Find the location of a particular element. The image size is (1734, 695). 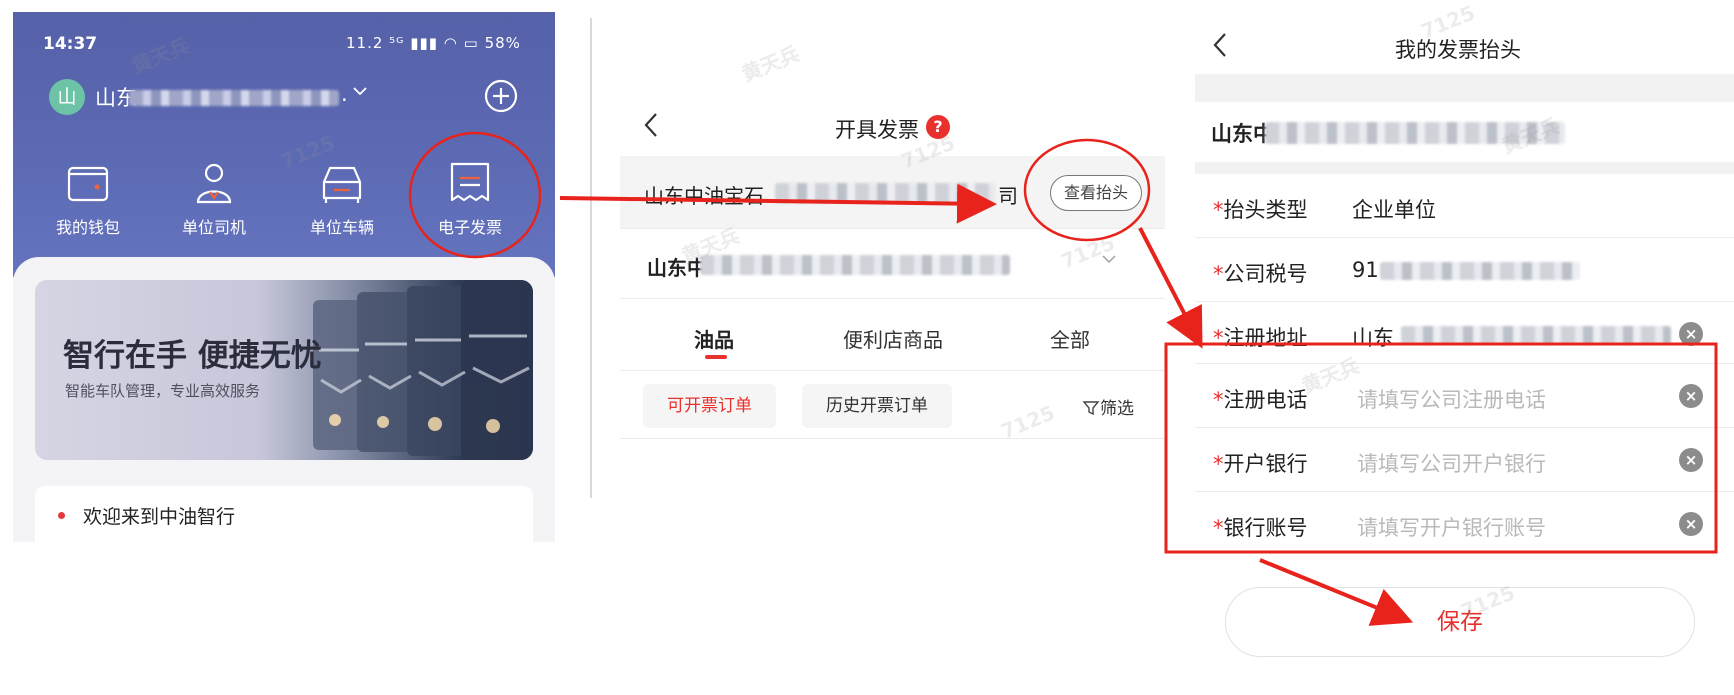

company-suffix: . is located at coordinates (344, 94).